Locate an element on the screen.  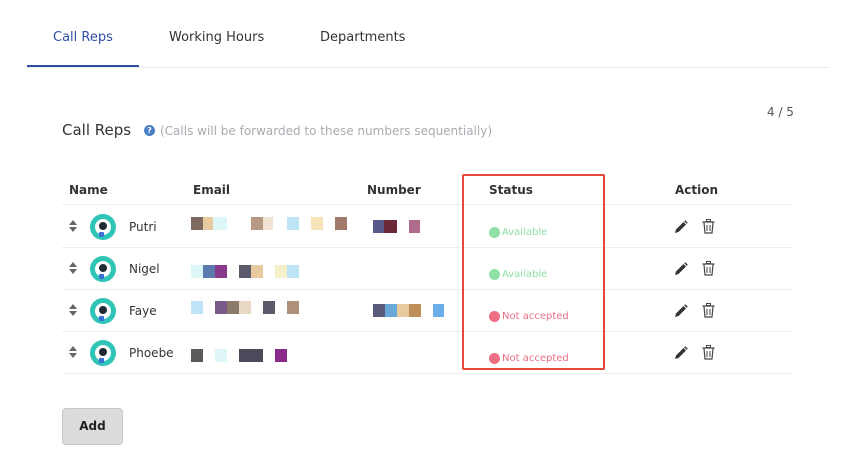
rep-name: Faye is located at coordinates (143, 311).